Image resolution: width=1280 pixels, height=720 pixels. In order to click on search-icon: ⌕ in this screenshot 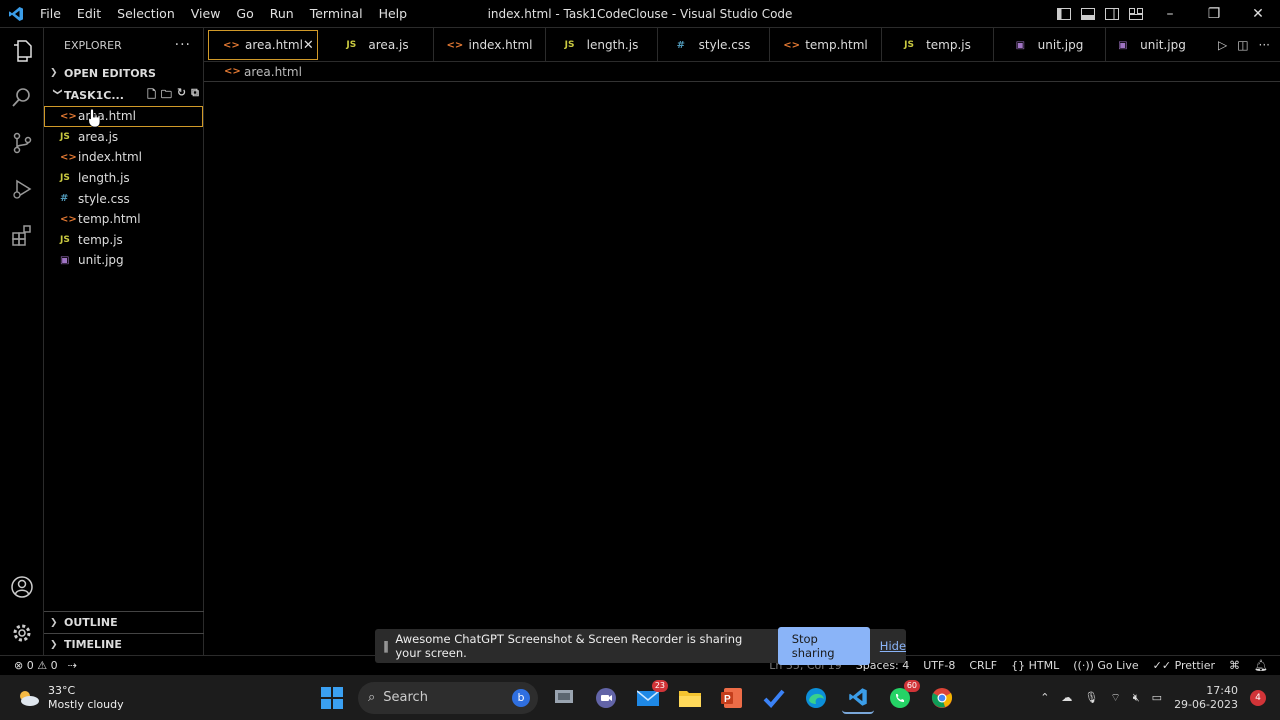, I will do `click(372, 697)`.